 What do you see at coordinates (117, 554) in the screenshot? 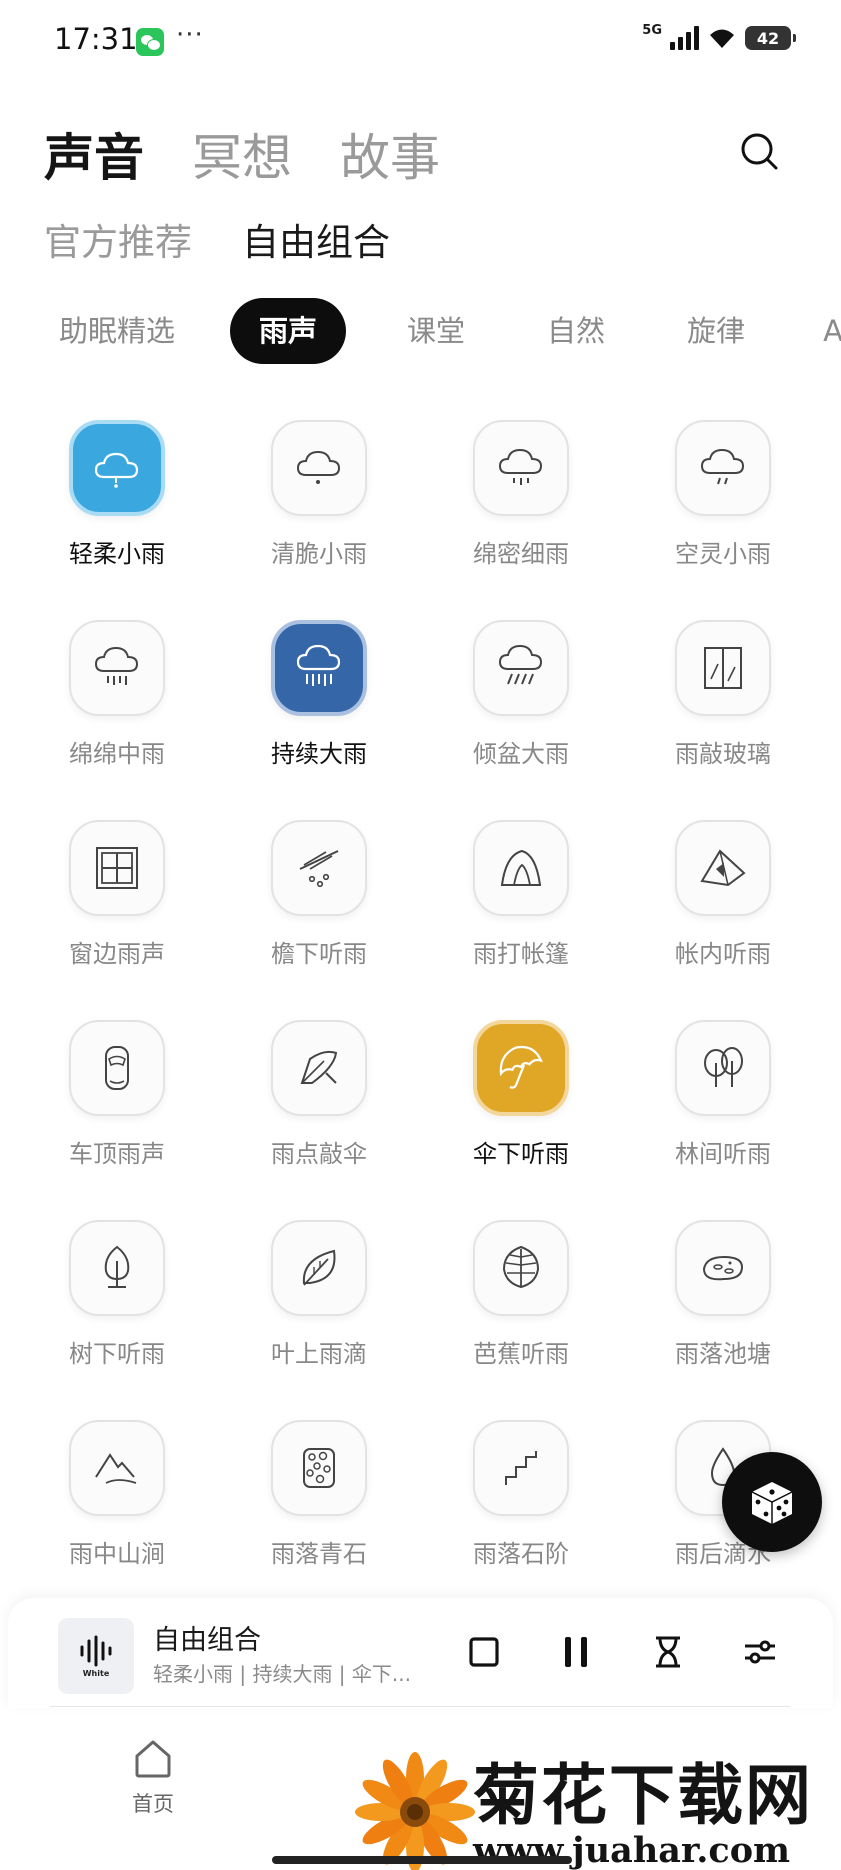
I see `sound-label: 轻柔小雨` at bounding box center [117, 554].